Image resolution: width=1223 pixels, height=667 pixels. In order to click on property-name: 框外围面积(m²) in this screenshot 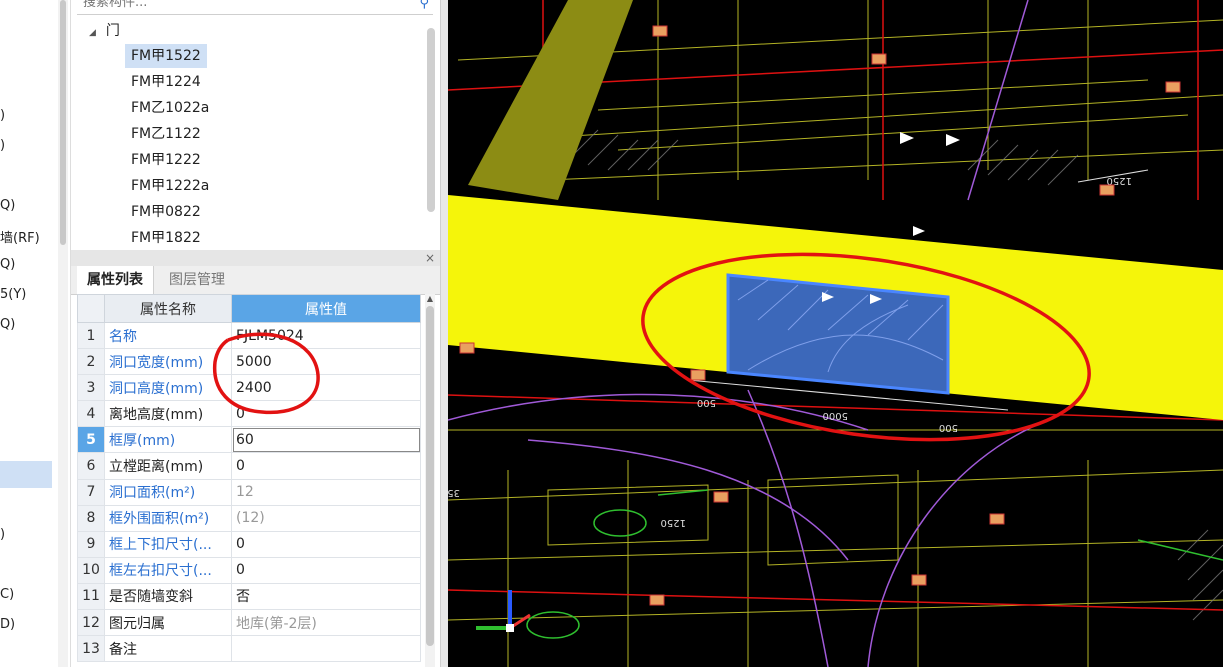, I will do `click(168, 518)`.